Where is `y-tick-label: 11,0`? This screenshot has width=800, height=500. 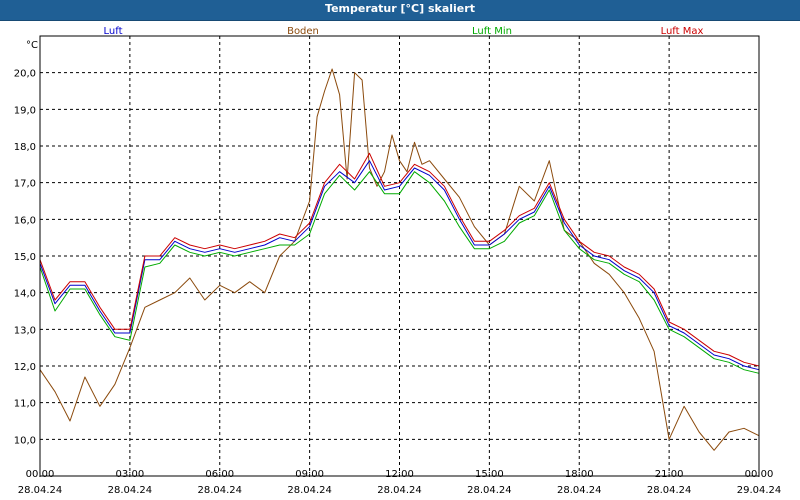
y-tick-label: 11,0 is located at coordinates (25, 404).